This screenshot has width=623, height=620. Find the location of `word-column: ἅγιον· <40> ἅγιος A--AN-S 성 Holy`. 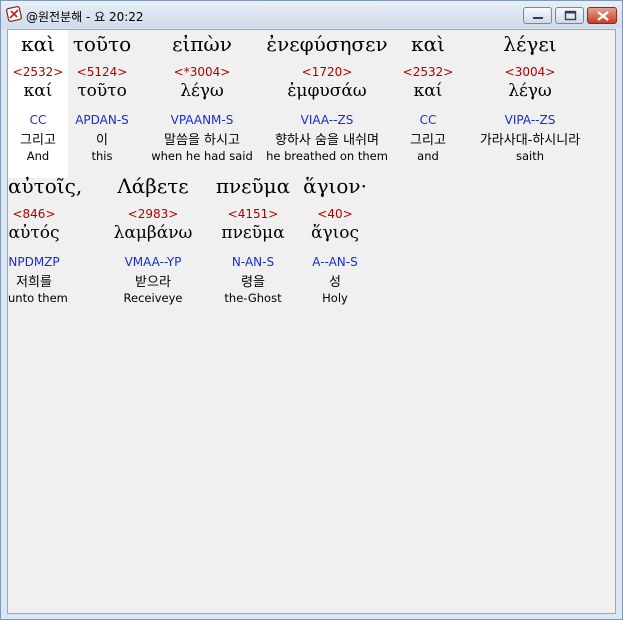

word-column: ἅγιον· <40> ἅγιος A--AN-S 성 Holy is located at coordinates (335, 243).